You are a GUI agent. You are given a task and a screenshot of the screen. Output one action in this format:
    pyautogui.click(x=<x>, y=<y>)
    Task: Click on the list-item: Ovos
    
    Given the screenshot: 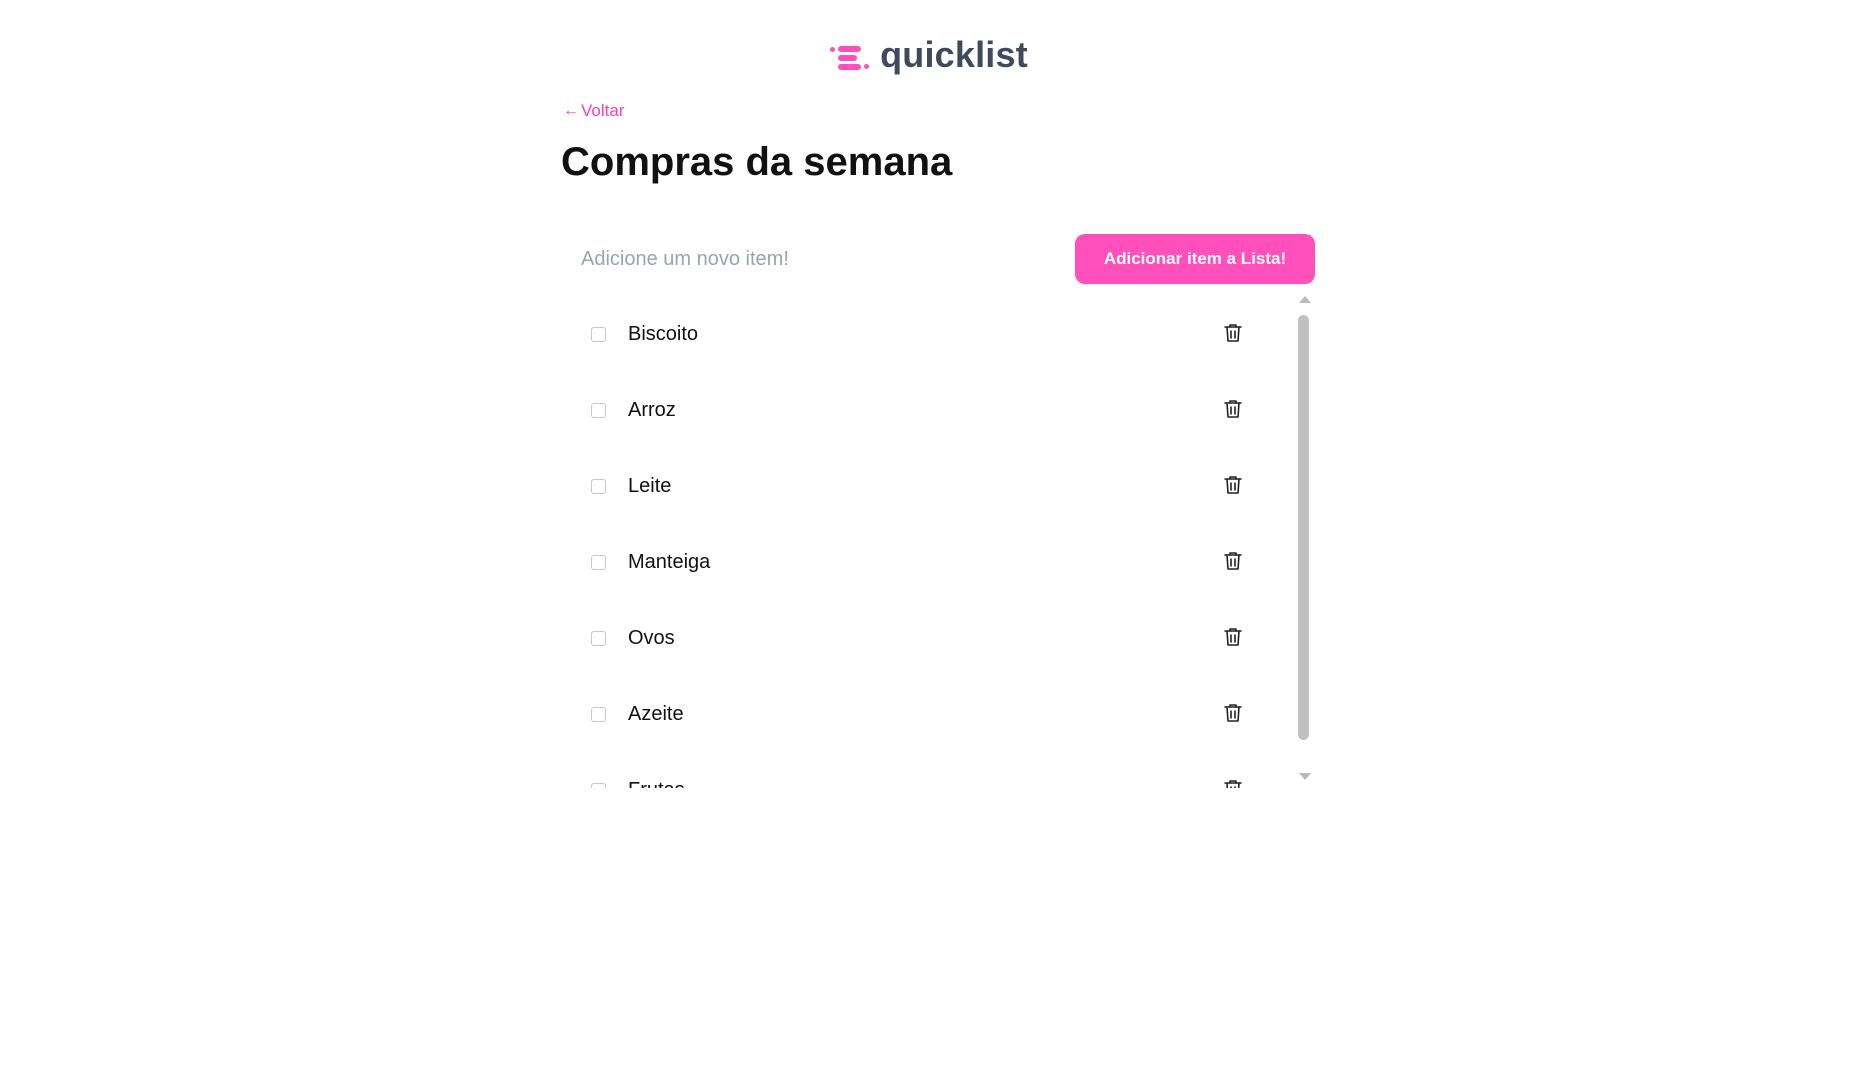 What is the action you would take?
    pyautogui.click(x=923, y=638)
    